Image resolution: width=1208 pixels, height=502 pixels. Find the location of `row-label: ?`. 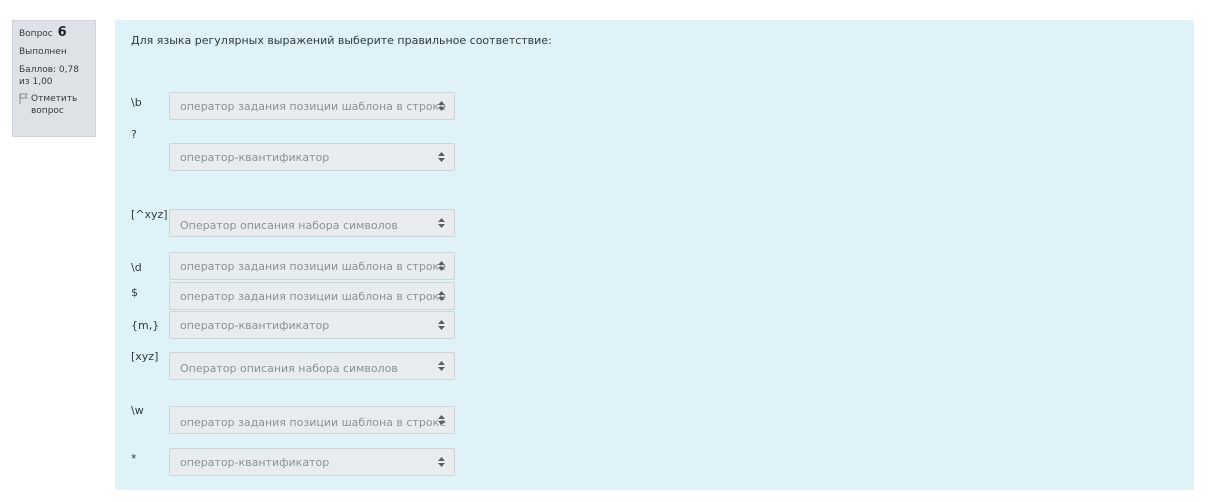

row-label: ? is located at coordinates (134, 134).